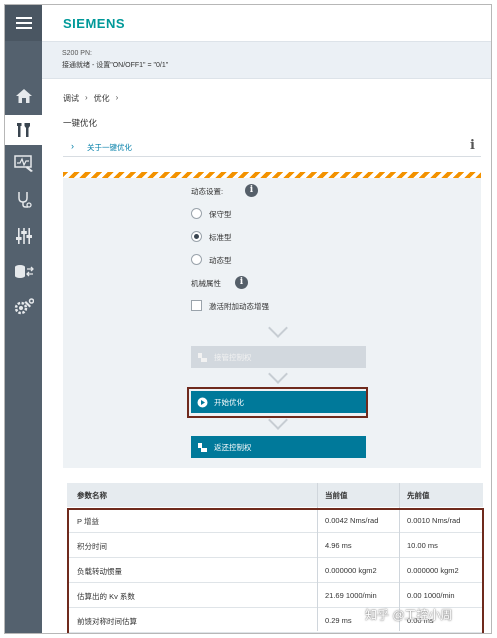 The width and height of the screenshot is (497, 638). I want to click on return-control-label: 返还控制权, so click(233, 447).